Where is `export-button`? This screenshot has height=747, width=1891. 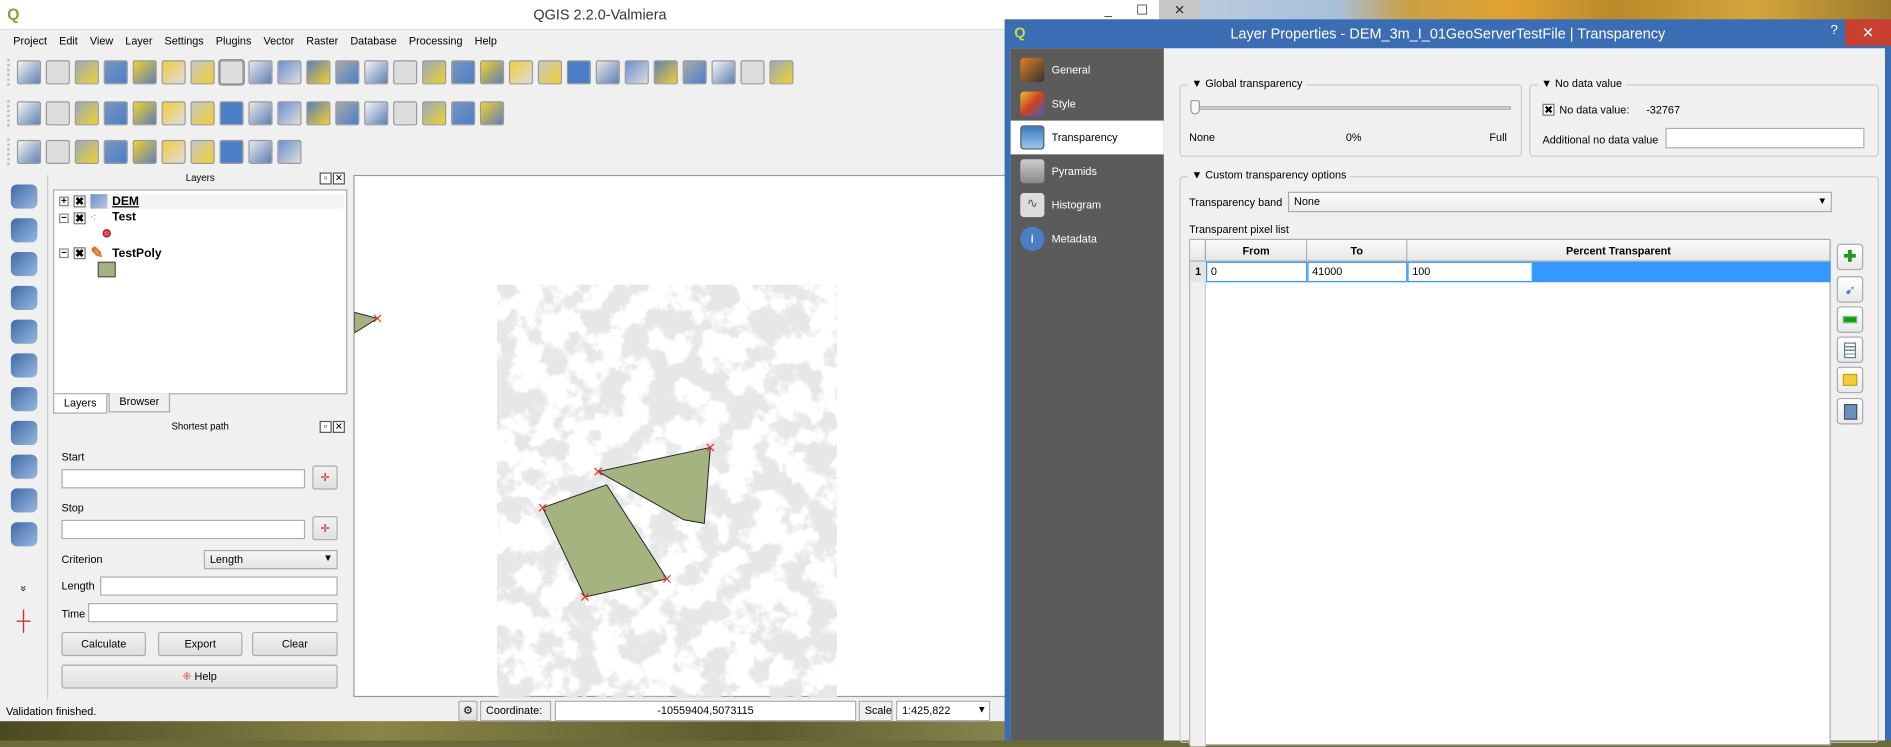
export-button is located at coordinates (1850, 411).